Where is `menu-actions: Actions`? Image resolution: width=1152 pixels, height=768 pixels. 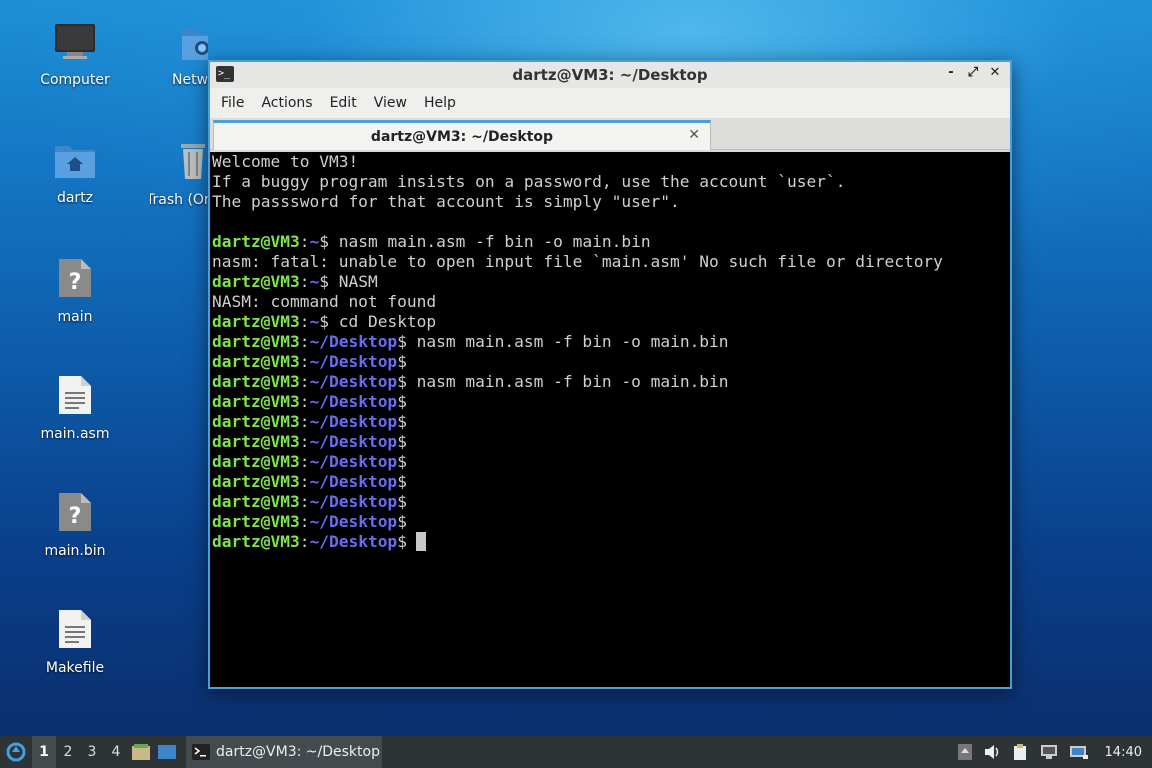
menu-actions: Actions is located at coordinates (291, 103).